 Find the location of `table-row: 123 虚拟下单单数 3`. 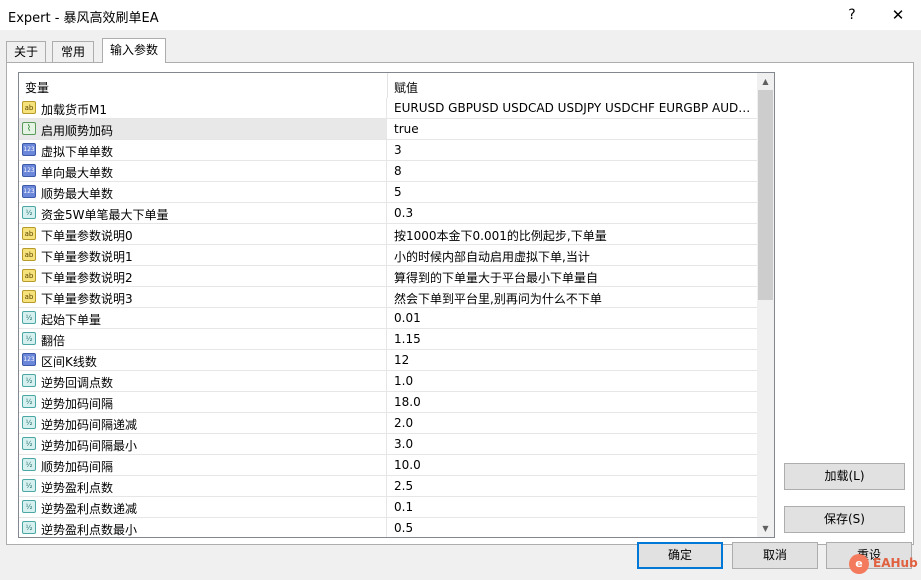

table-row: 123 虚拟下单单数 3 is located at coordinates (388, 150).